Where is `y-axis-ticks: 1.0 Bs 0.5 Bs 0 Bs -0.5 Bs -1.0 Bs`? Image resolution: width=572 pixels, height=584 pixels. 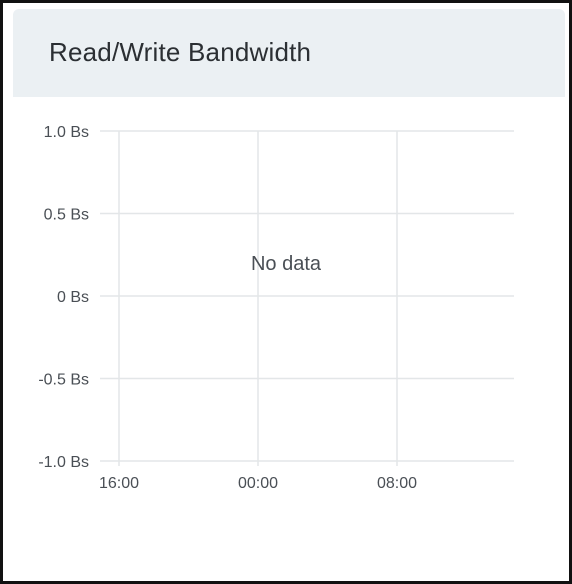
y-axis-ticks: 1.0 Bs 0.5 Bs 0 Bs -0.5 Bs -1.0 Bs is located at coordinates (63, 297).